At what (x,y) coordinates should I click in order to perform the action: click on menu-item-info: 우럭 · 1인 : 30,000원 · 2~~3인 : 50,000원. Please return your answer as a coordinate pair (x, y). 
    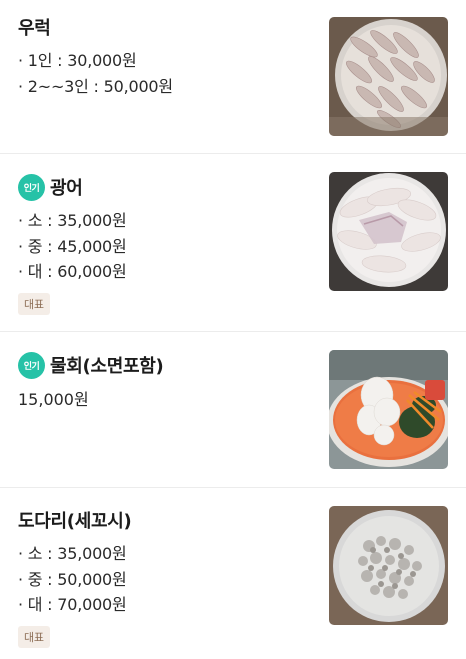
    Looking at the image, I should click on (168, 56).